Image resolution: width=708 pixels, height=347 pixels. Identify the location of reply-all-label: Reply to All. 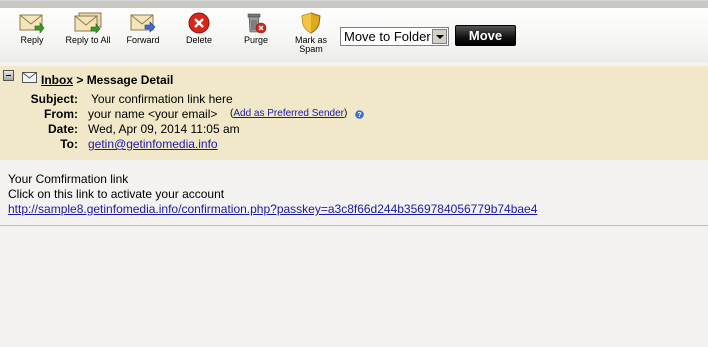
(88, 40).